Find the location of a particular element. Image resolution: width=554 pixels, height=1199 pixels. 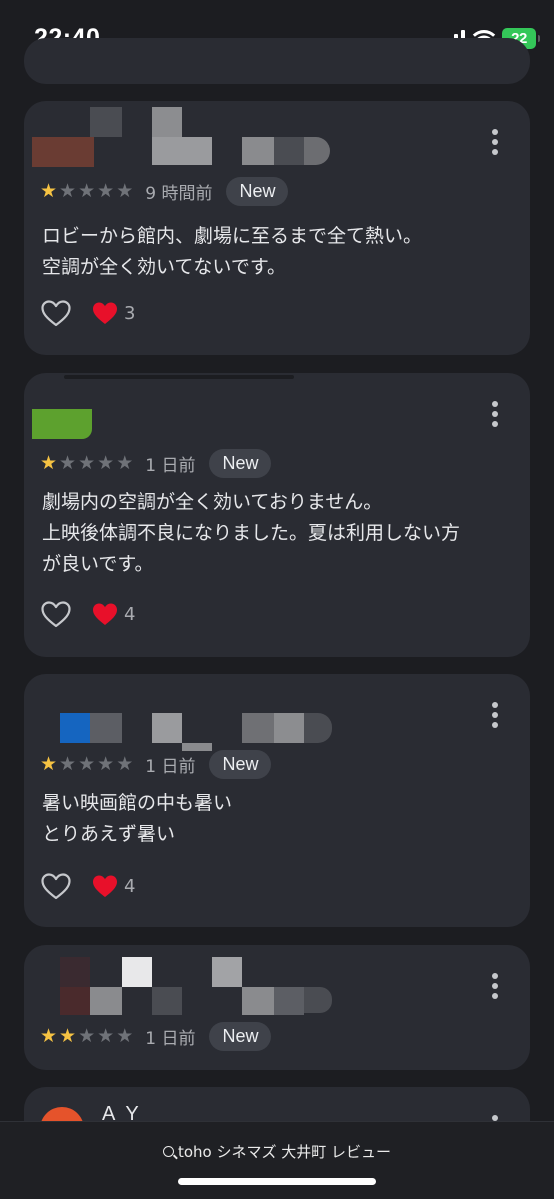

review-text: ロビーから館内、劇場に至るまで全て熱い。 空調が全く効いてないです。 is located at coordinates (232, 251).